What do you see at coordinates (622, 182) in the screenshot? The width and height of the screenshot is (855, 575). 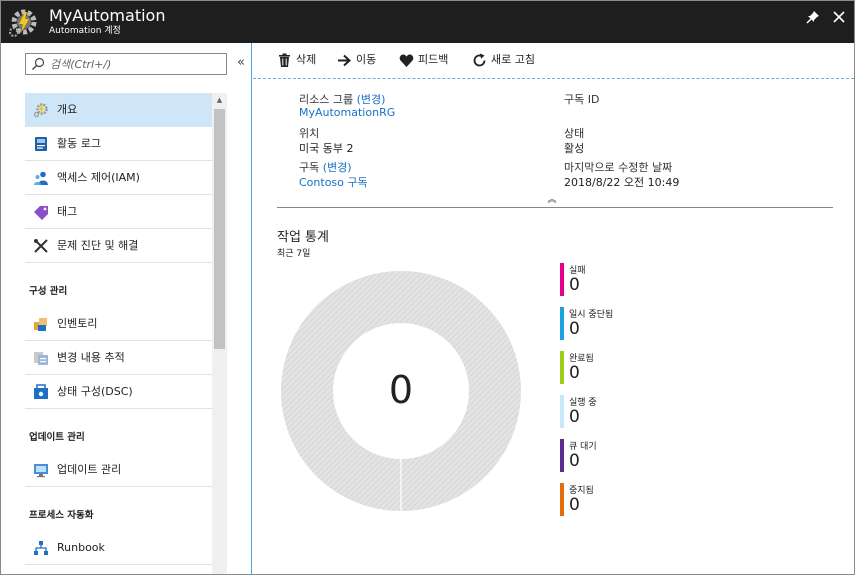 I see `last-modified-value: 2018/8/22 오전 10:49` at bounding box center [622, 182].